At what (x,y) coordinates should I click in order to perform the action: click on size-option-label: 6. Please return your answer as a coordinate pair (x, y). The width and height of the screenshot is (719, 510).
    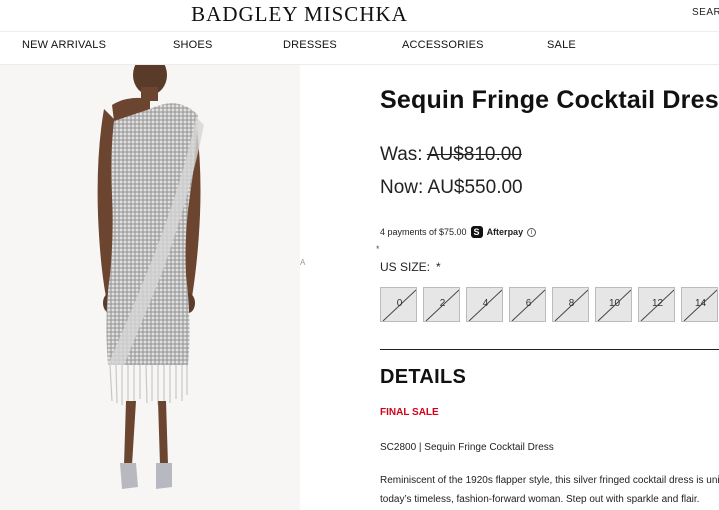
    Looking at the image, I should click on (528, 303).